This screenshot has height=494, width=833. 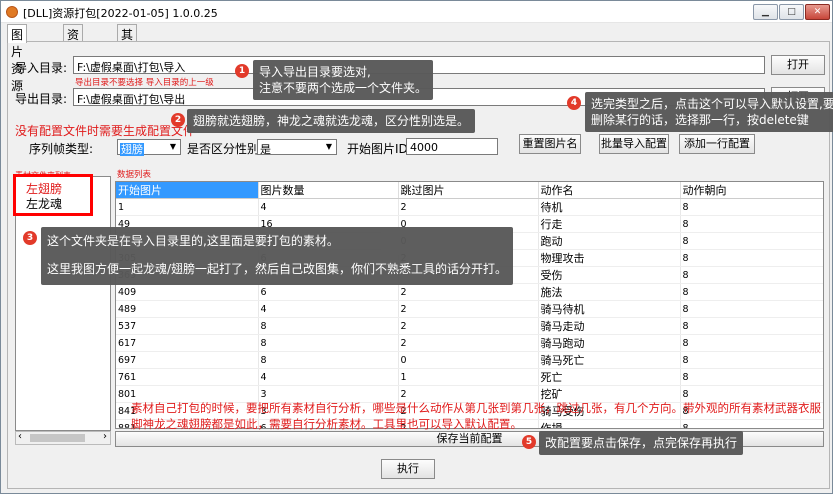 I want to click on gender-value: 是, so click(x=265, y=149).